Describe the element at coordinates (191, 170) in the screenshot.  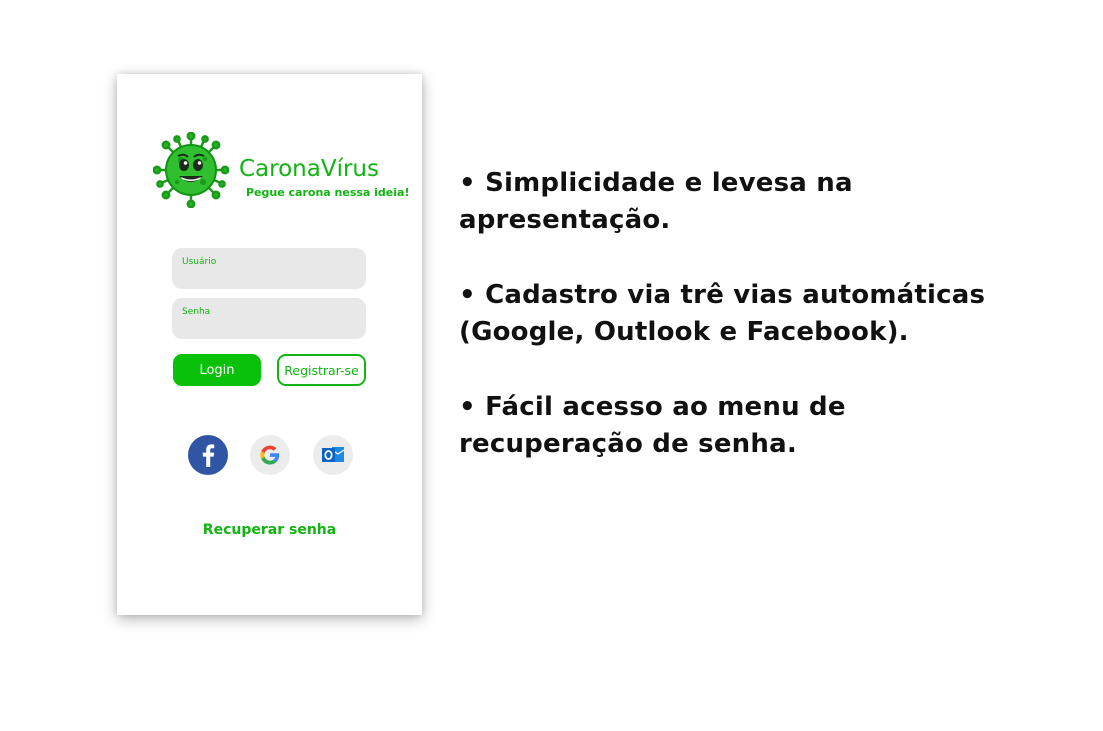
I see `virus-mascot-icon` at that location.